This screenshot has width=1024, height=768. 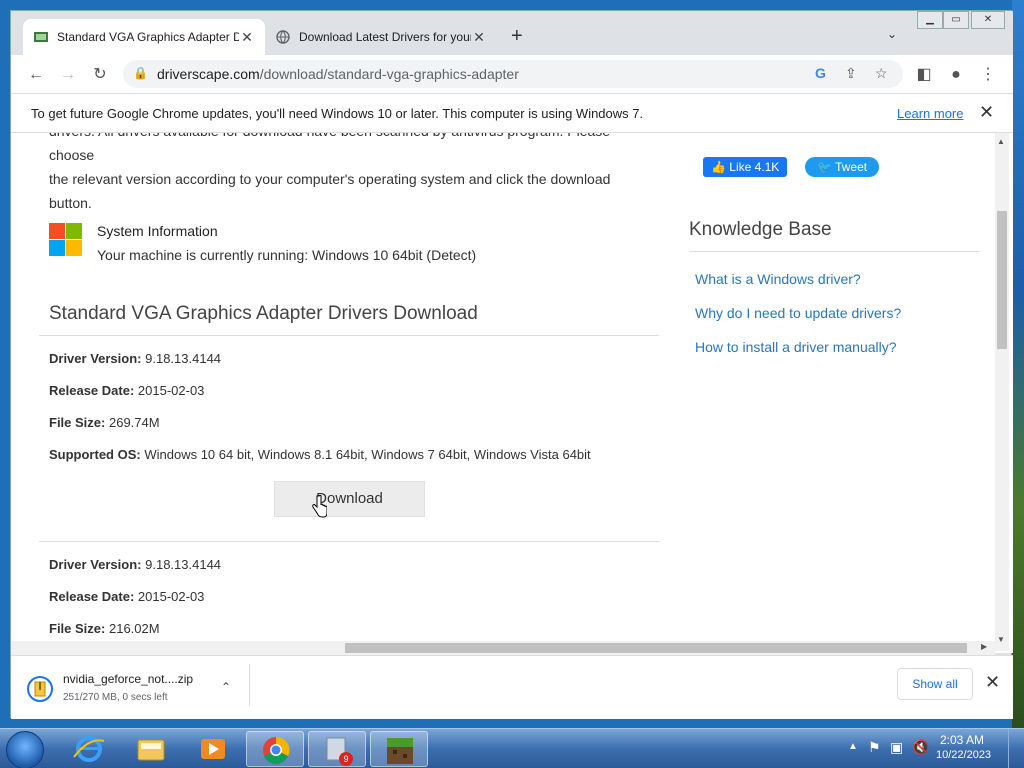 I want to click on kb-link-update-drivers: Why do I need to update drivers?, so click(x=798, y=313).